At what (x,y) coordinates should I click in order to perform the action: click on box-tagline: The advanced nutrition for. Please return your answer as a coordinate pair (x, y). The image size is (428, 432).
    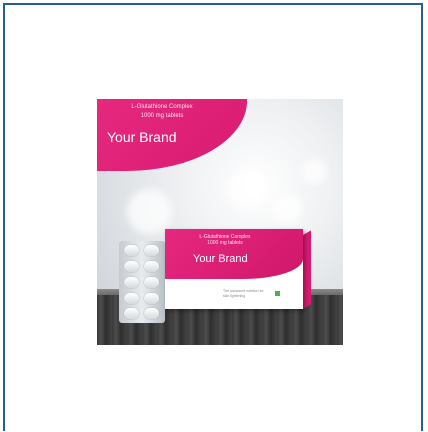
    Looking at the image, I should click on (243, 291).